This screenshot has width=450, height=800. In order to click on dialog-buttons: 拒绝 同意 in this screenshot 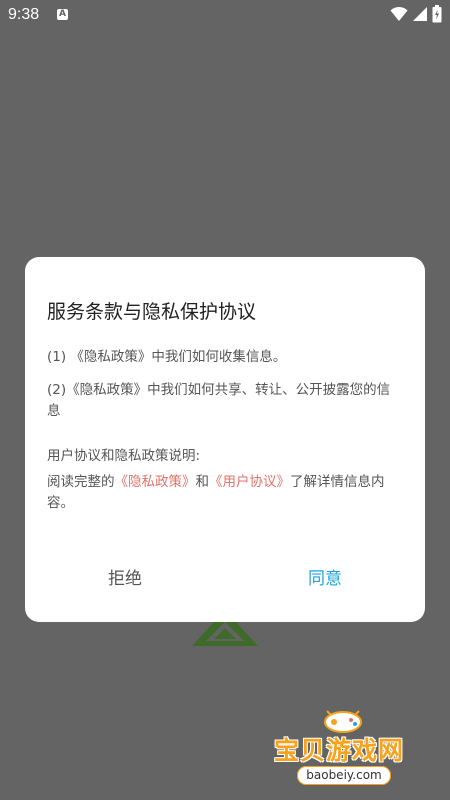, I will do `click(225, 579)`.